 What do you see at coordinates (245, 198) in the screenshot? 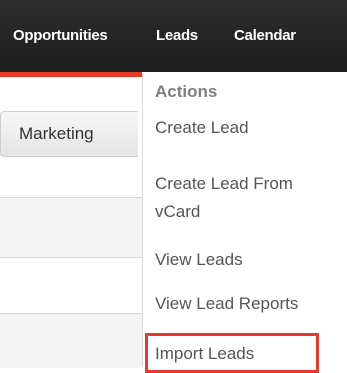
I see `menu-item-create-lead-from-vcard: Create Lead From vCard` at bounding box center [245, 198].